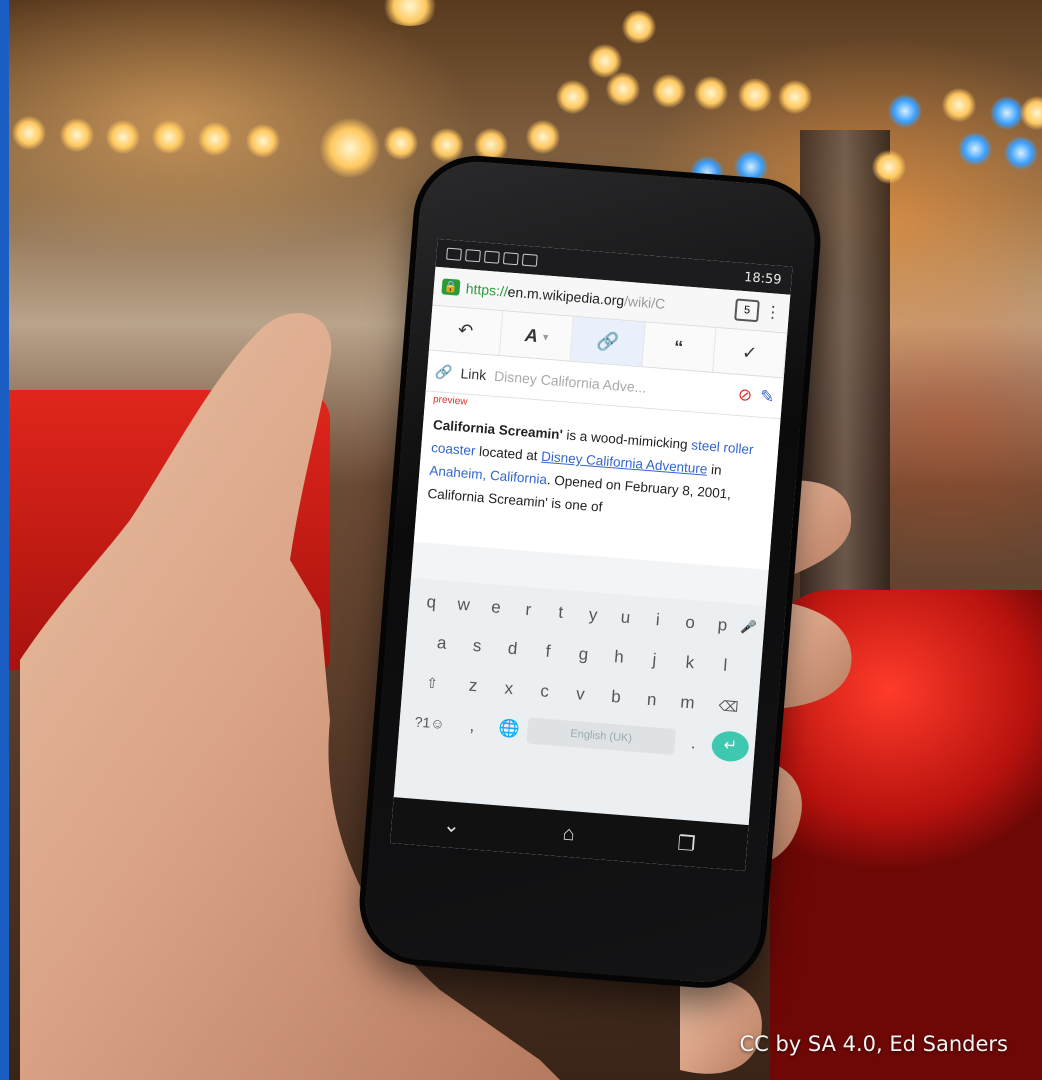 The width and height of the screenshot is (1042, 1080). Describe the element at coordinates (593, 615) in the screenshot. I see `key: y` at that location.